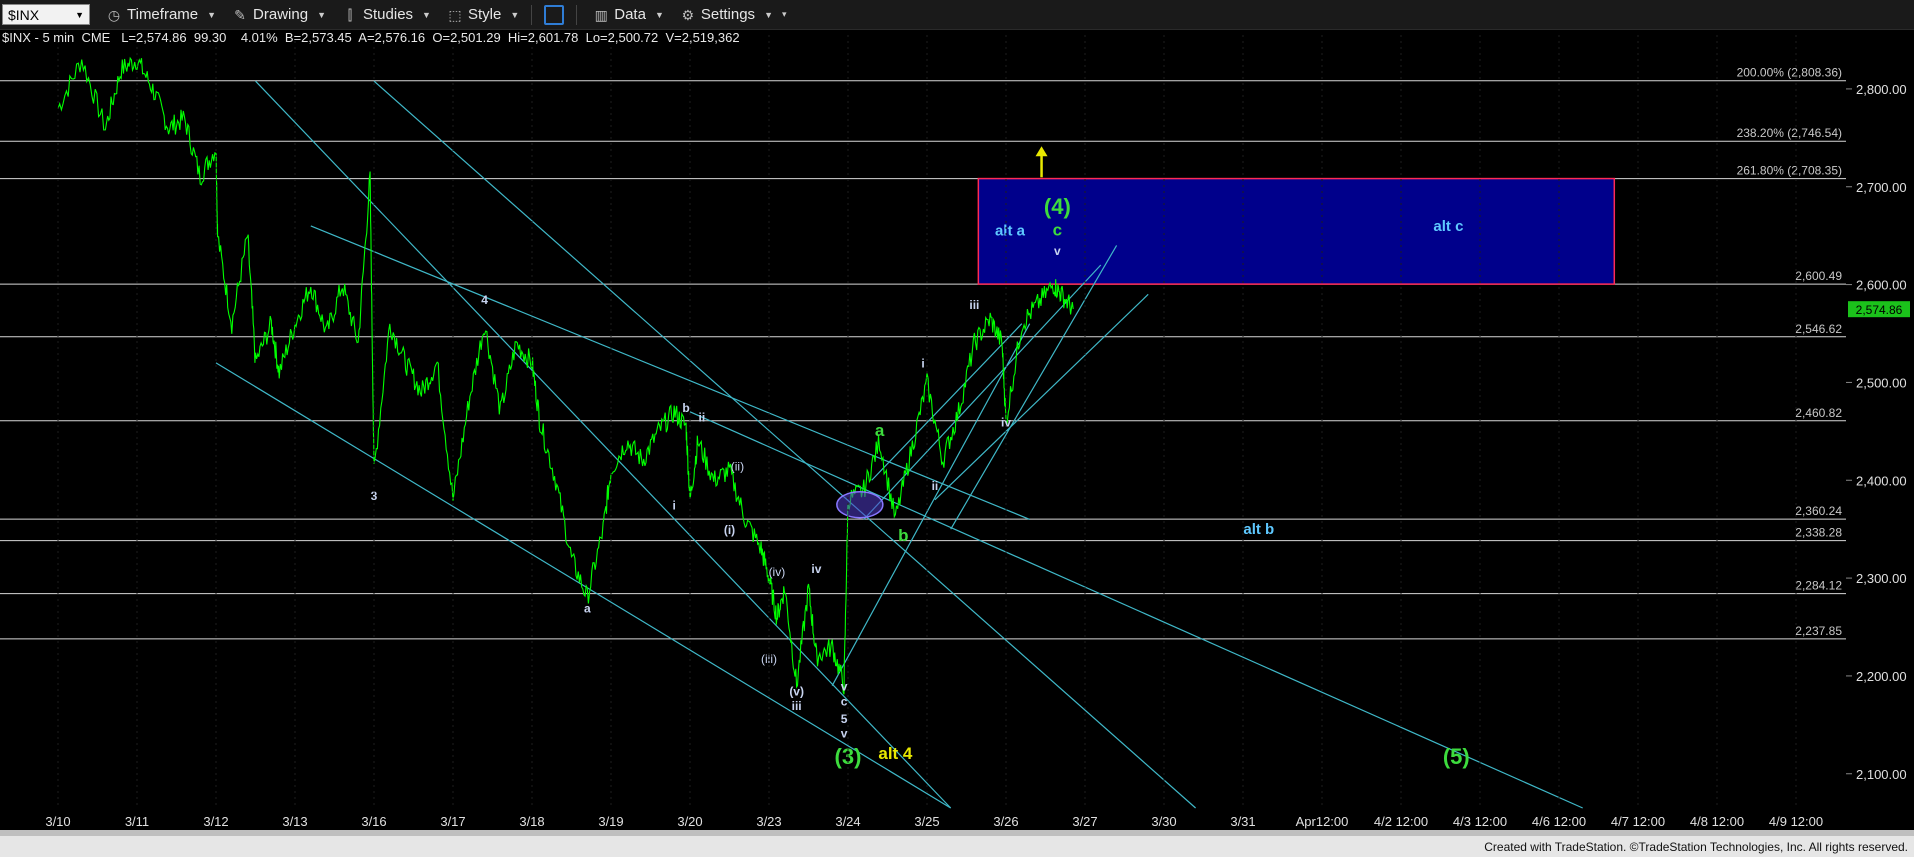 The image size is (1914, 857). What do you see at coordinates (137, 821) in the screenshot?
I see `x-tick-label: 3/11` at bounding box center [137, 821].